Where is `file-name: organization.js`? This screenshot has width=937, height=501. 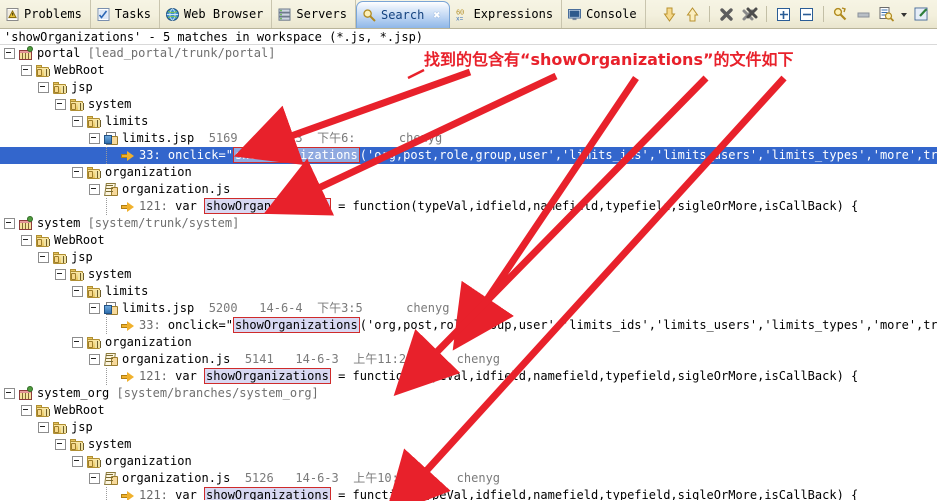
file-name: organization.js is located at coordinates (176, 359).